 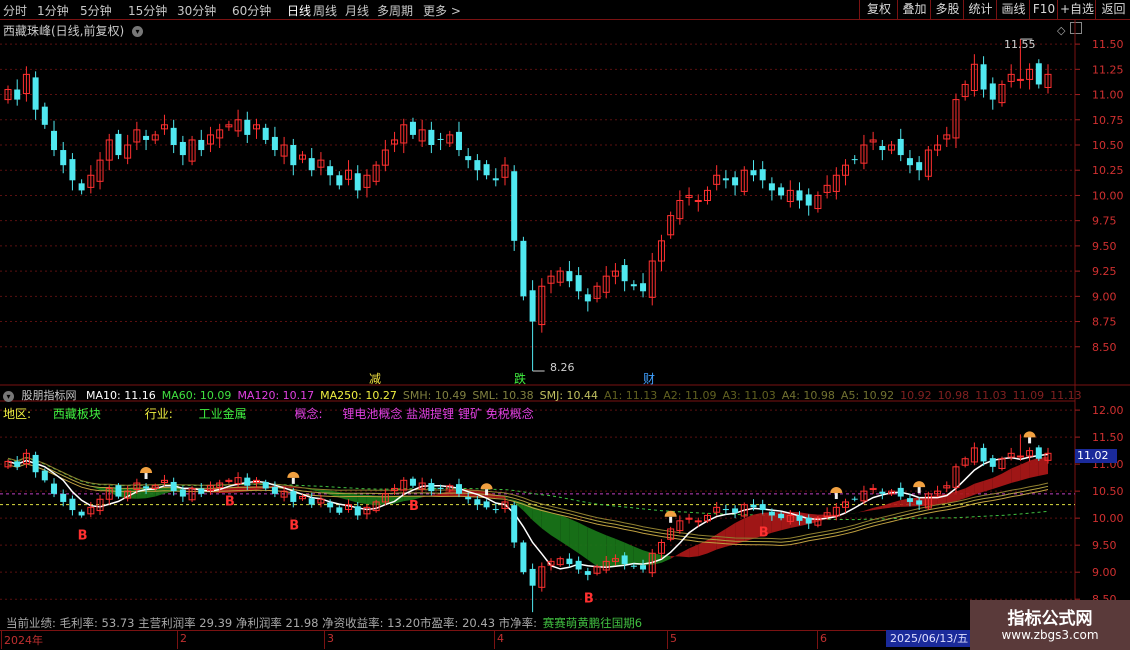 I want to click on ma-value-5: SML: 10.38, so click(x=503, y=395).